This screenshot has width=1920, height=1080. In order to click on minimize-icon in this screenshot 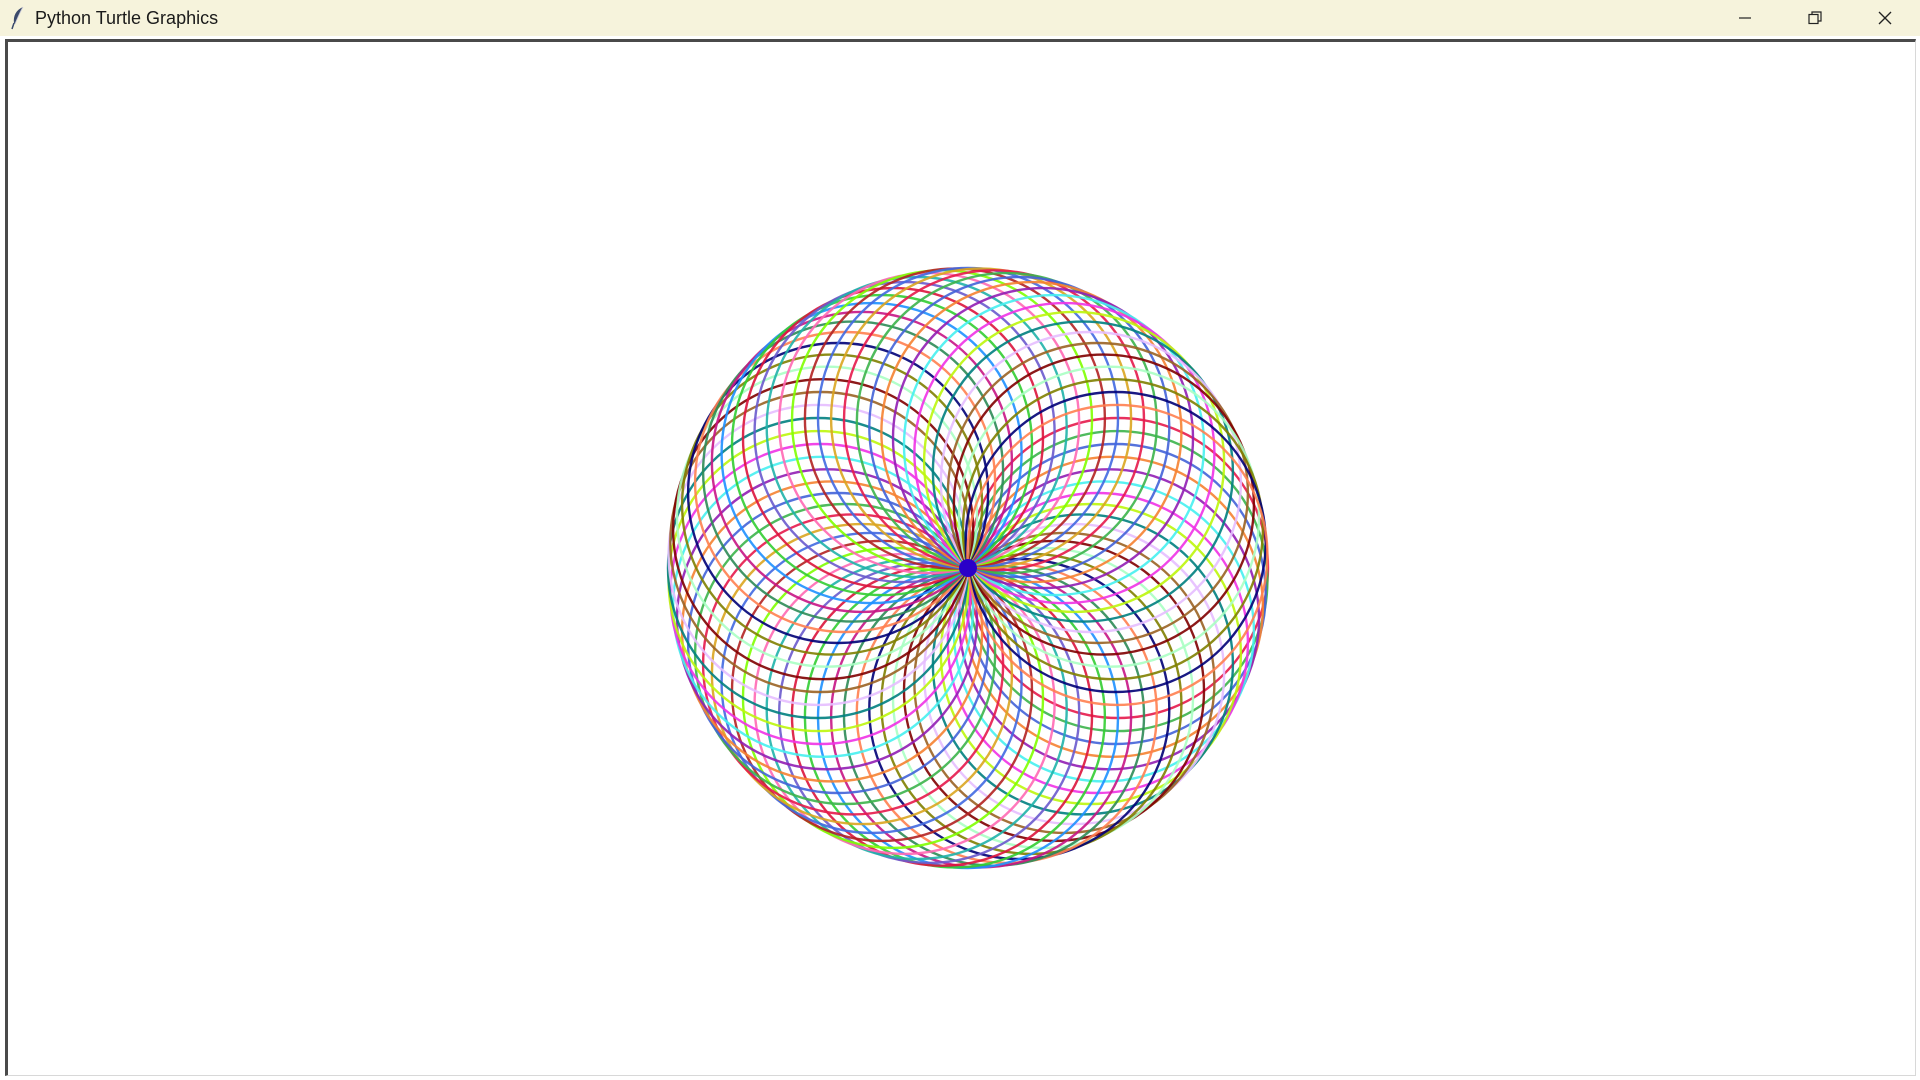, I will do `click(1745, 18)`.